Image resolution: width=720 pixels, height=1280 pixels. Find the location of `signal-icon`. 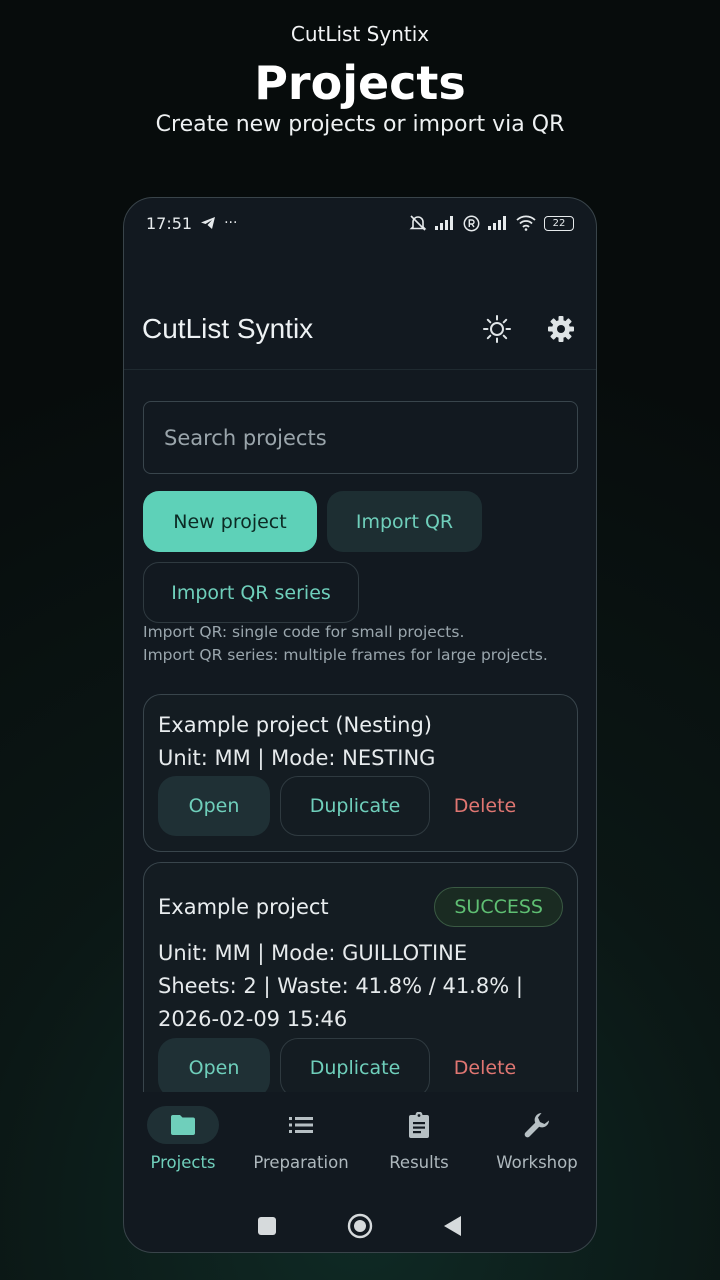

signal-icon is located at coordinates (444, 223).